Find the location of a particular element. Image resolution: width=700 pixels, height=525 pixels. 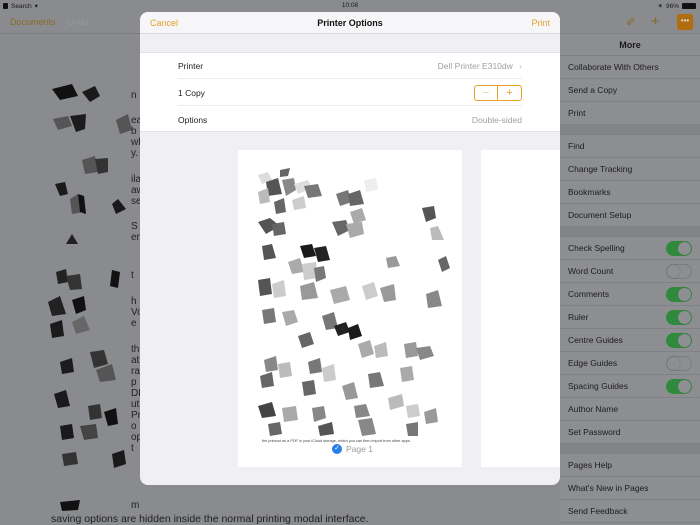

menu-item-document-setup: Document Setup is located at coordinates (630, 215).